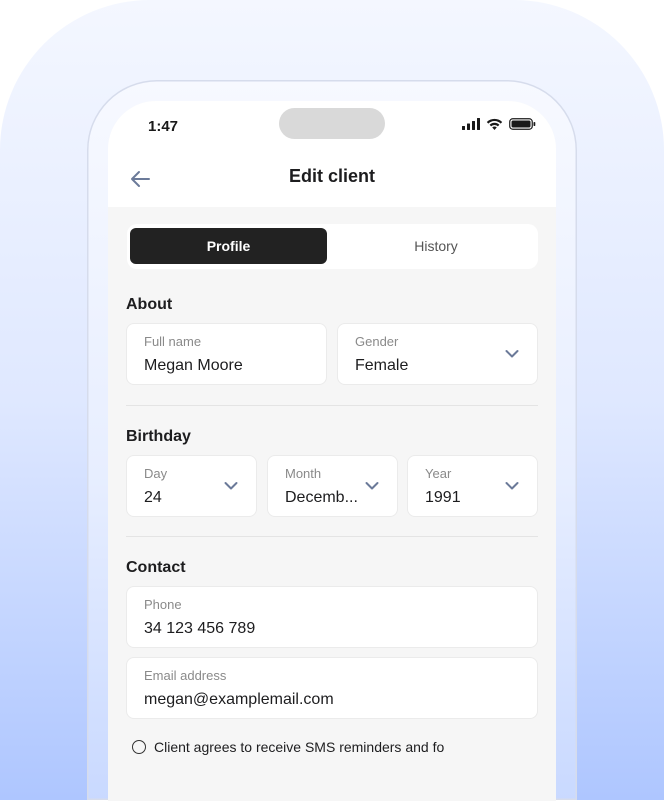  What do you see at coordinates (163, 604) in the screenshot?
I see `phone-label: Phone` at bounding box center [163, 604].